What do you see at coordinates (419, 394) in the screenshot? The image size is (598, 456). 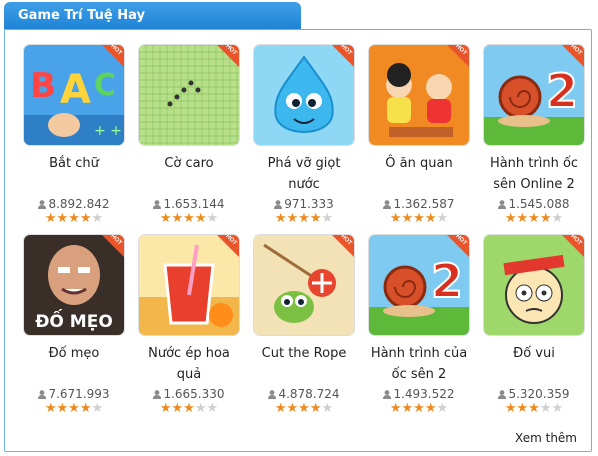 I see `play-count: 1.493.522` at bounding box center [419, 394].